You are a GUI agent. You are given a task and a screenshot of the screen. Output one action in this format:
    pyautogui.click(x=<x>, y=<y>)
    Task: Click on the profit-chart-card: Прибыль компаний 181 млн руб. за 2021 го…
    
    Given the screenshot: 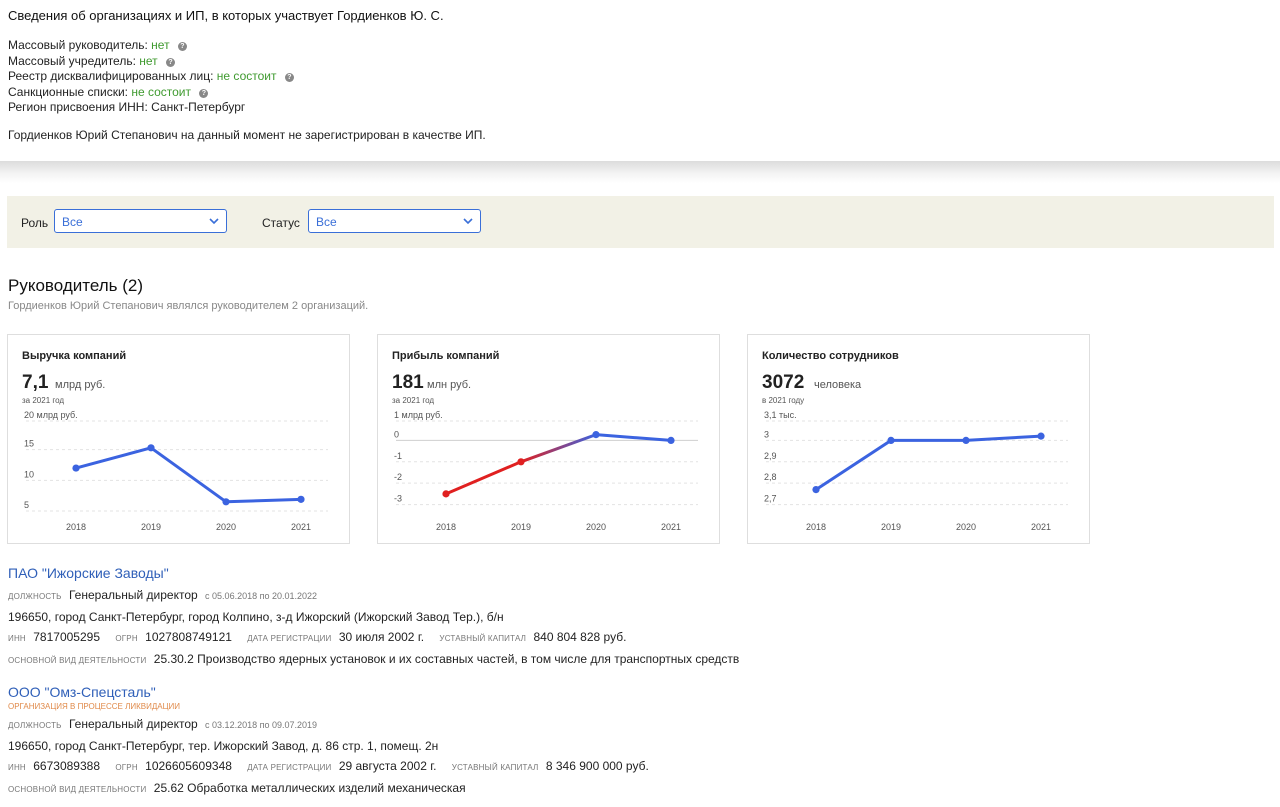 What is the action you would take?
    pyautogui.click(x=548, y=439)
    